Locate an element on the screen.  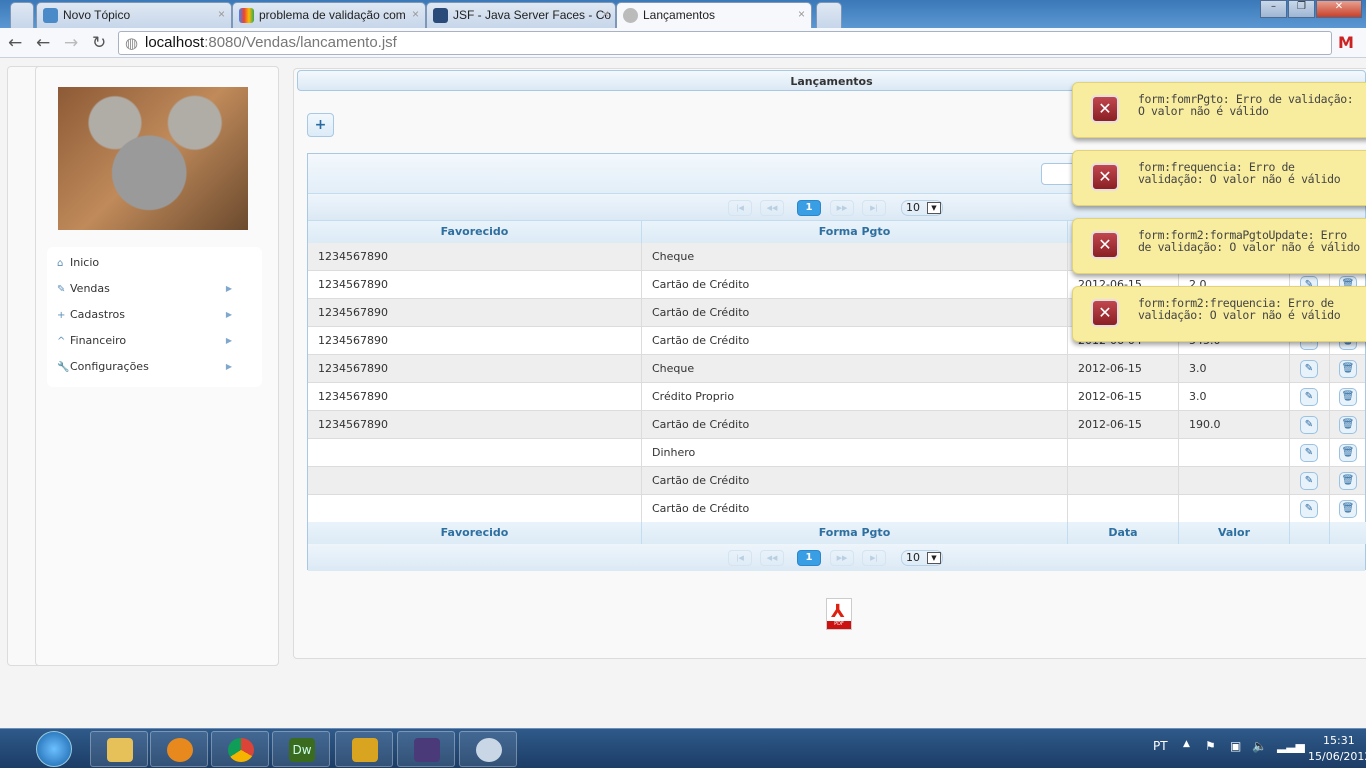
tab-lancamentos: Lançamentos × is located at coordinates (714, 15).